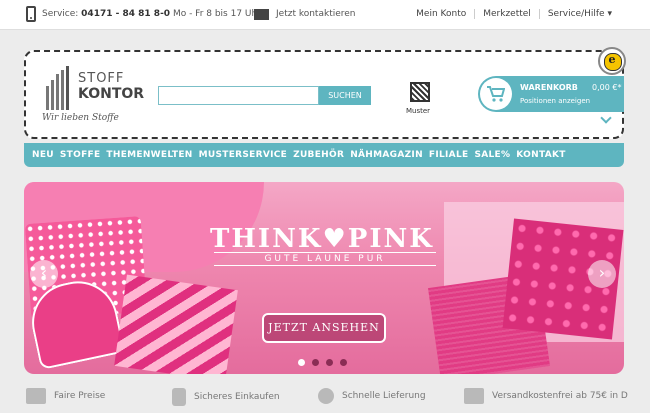 This screenshot has width=650, height=413. I want to click on trusted-shops-seal-icon: e, so click(612, 61).